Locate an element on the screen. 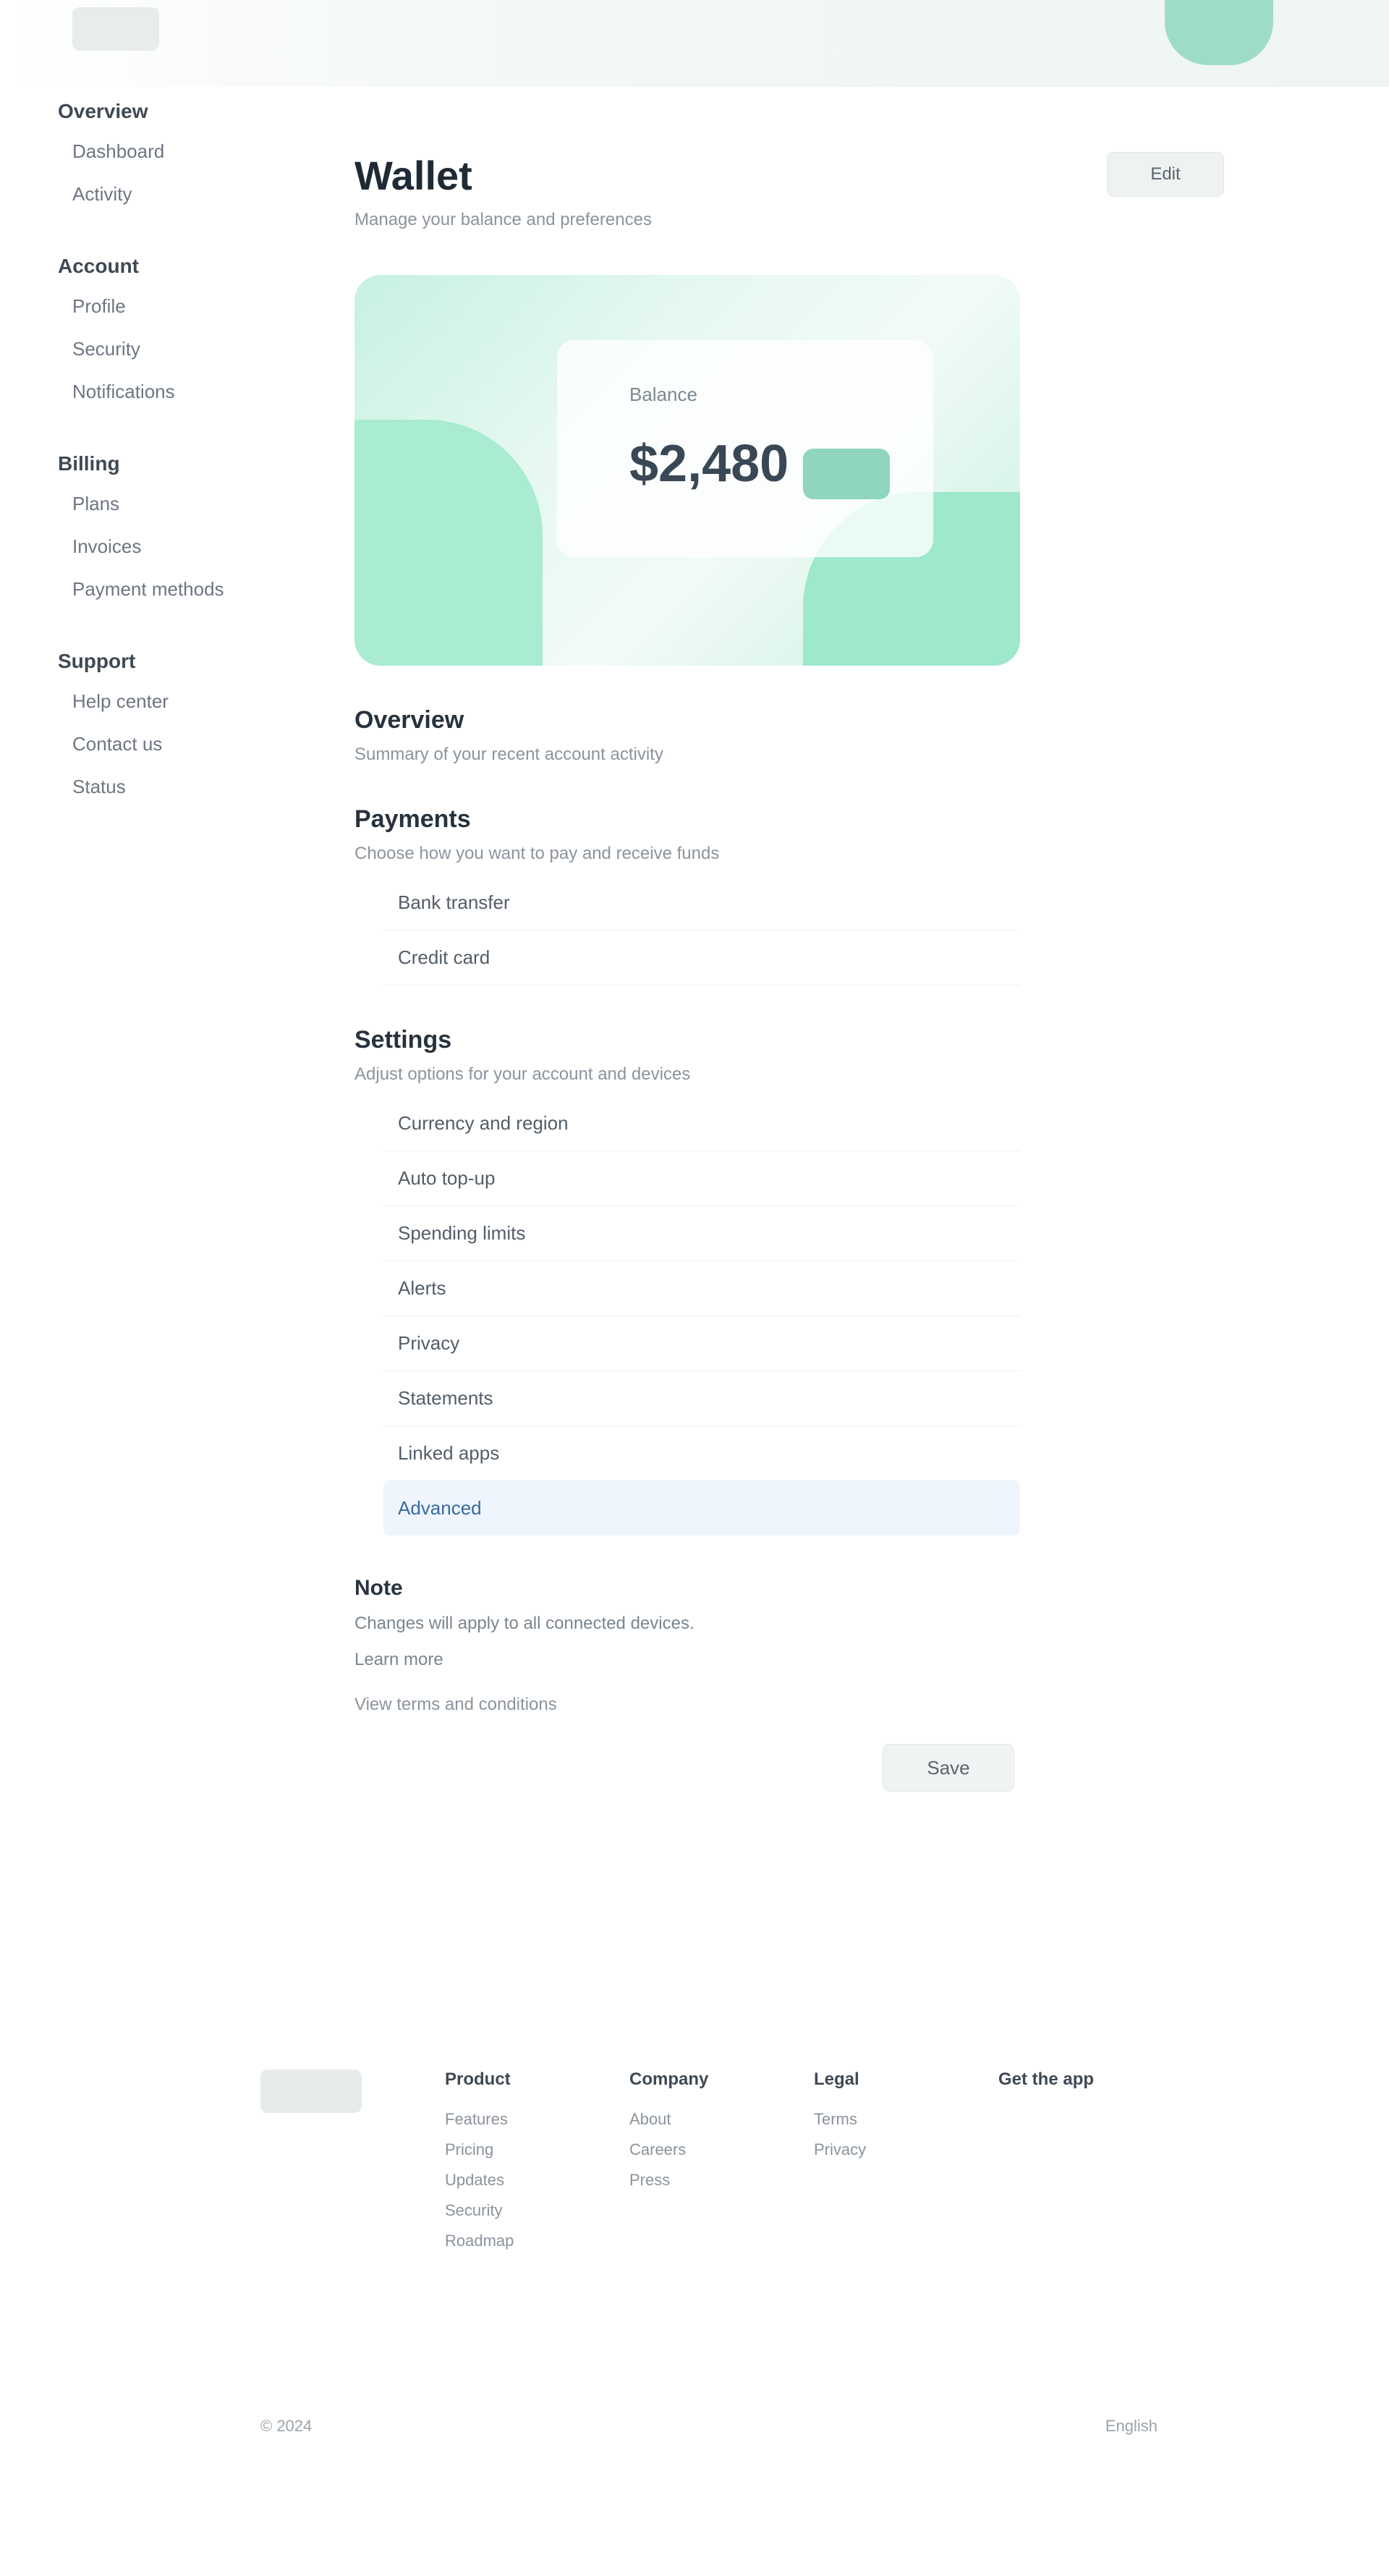 The height and width of the screenshot is (2576, 1389). sidebar-section-account: Account Profile Security Notifications is located at coordinates (151, 327).